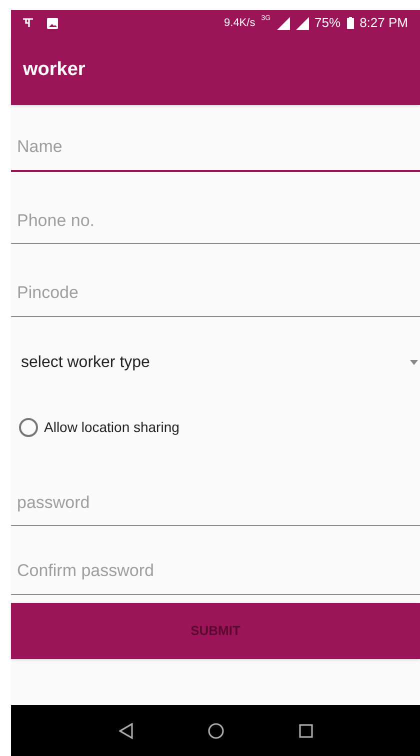 This screenshot has width=420, height=756. I want to click on radio-button, so click(28, 427).